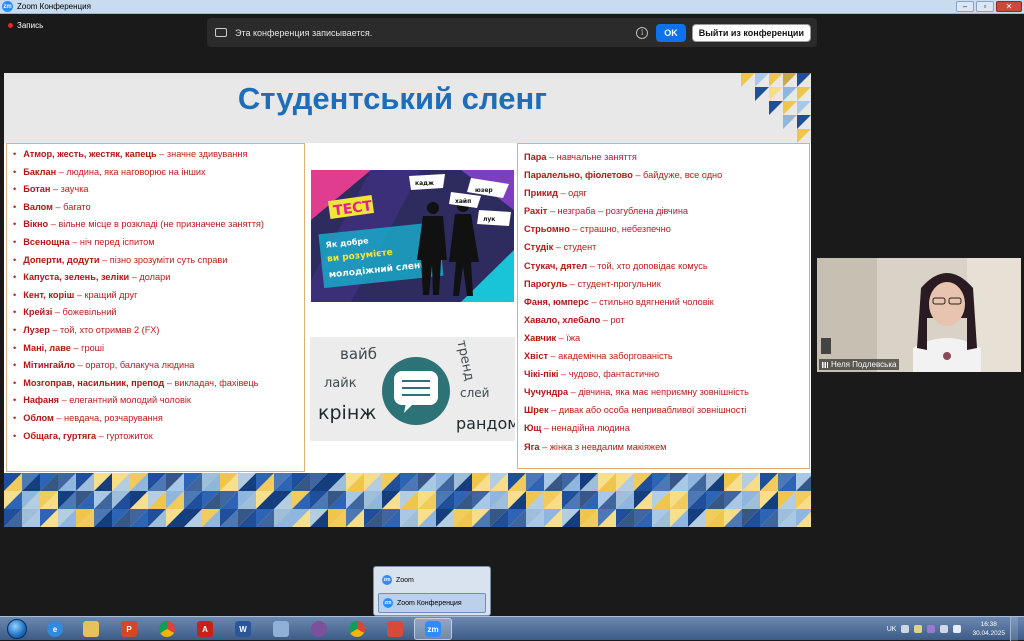 The height and width of the screenshot is (641, 1024). I want to click on taskbar-powerpoint: P, so click(129, 629).